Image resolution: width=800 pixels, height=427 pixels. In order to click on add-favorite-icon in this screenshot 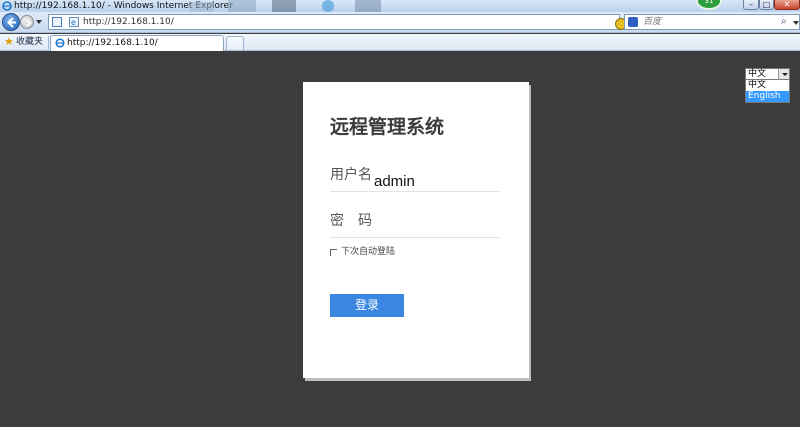, I will do `click(57, 22)`.